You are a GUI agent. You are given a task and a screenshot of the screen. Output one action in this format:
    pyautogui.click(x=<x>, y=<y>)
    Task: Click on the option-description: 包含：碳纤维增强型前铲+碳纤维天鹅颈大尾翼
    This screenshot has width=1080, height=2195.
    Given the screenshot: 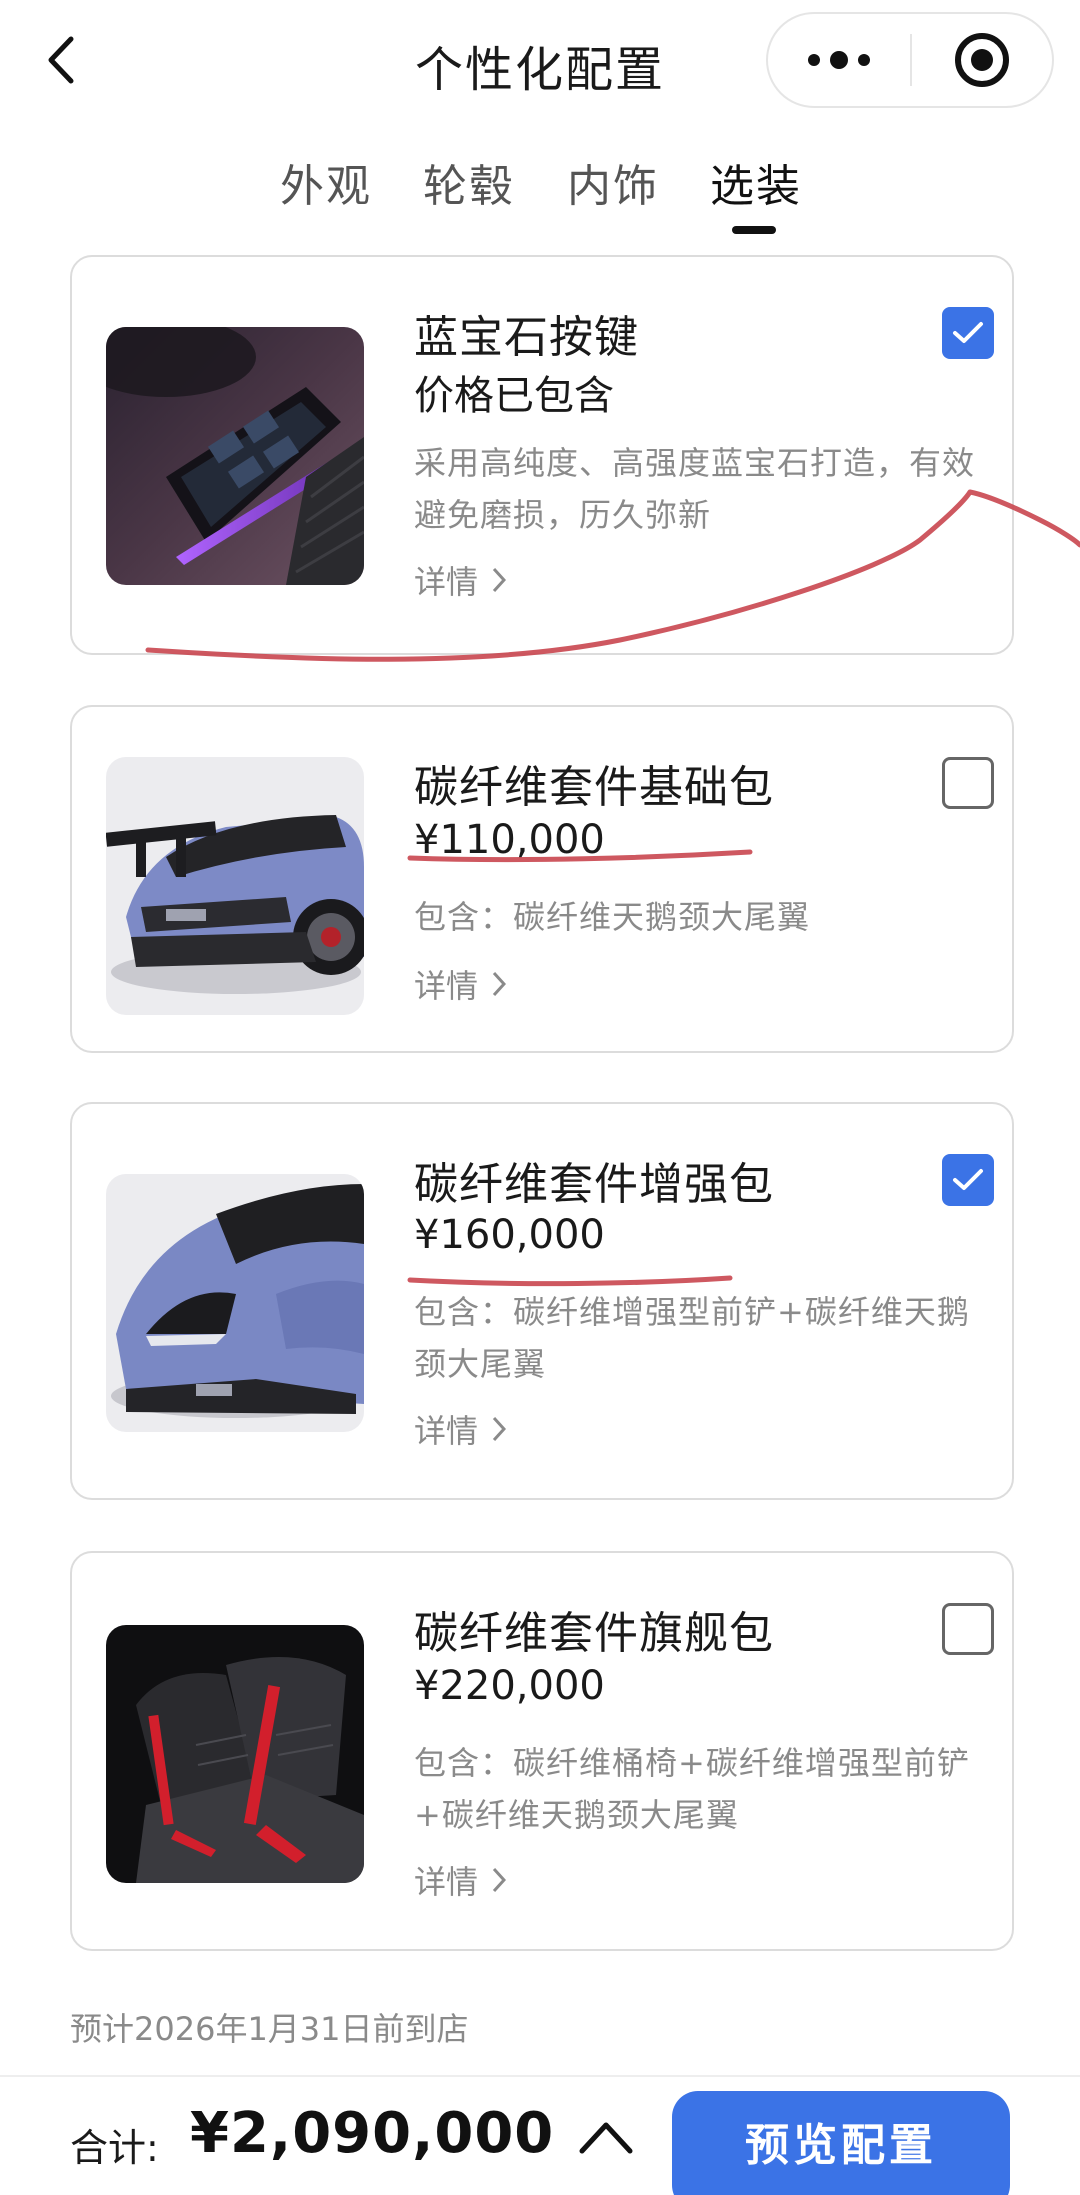 What is the action you would take?
    pyautogui.click(x=692, y=1338)
    